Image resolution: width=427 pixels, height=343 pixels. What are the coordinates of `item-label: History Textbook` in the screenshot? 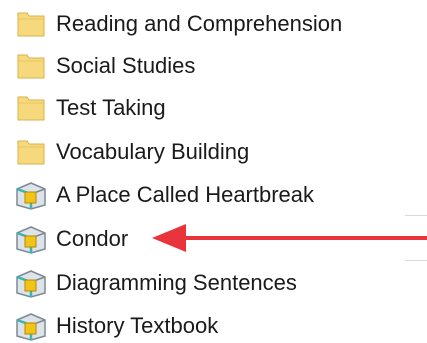 It's located at (137, 325).